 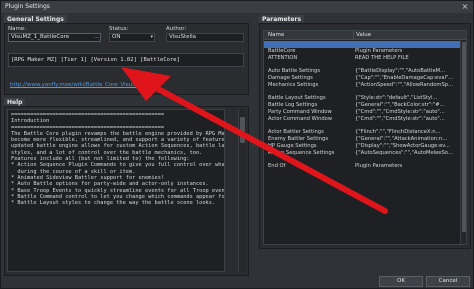 I want to click on table-row: ATTENTION READ THE HELP FILE, so click(x=362, y=58).